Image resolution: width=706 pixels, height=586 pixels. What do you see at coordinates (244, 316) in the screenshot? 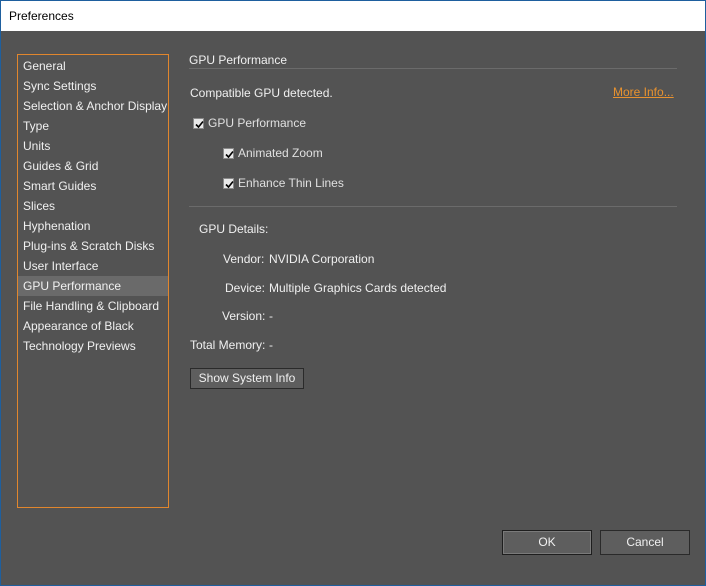
I see `version-label: Version:` at bounding box center [244, 316].